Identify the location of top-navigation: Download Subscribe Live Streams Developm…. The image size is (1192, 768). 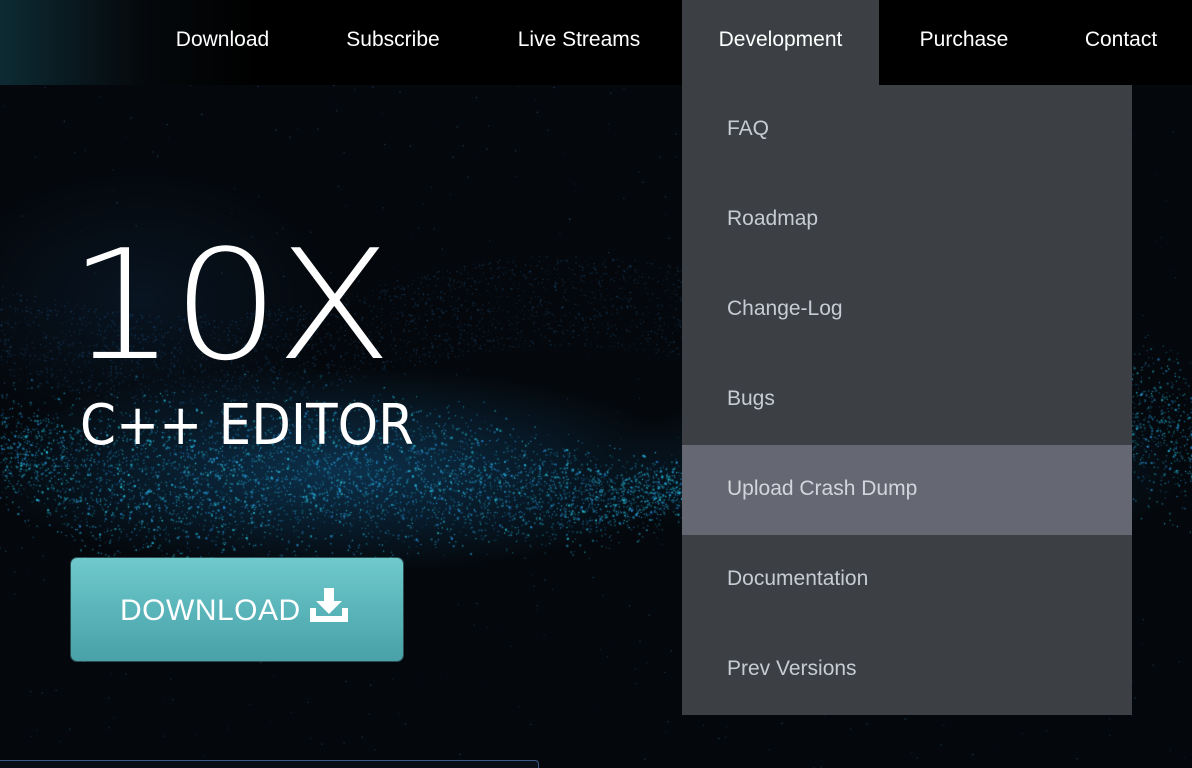
(596, 42).